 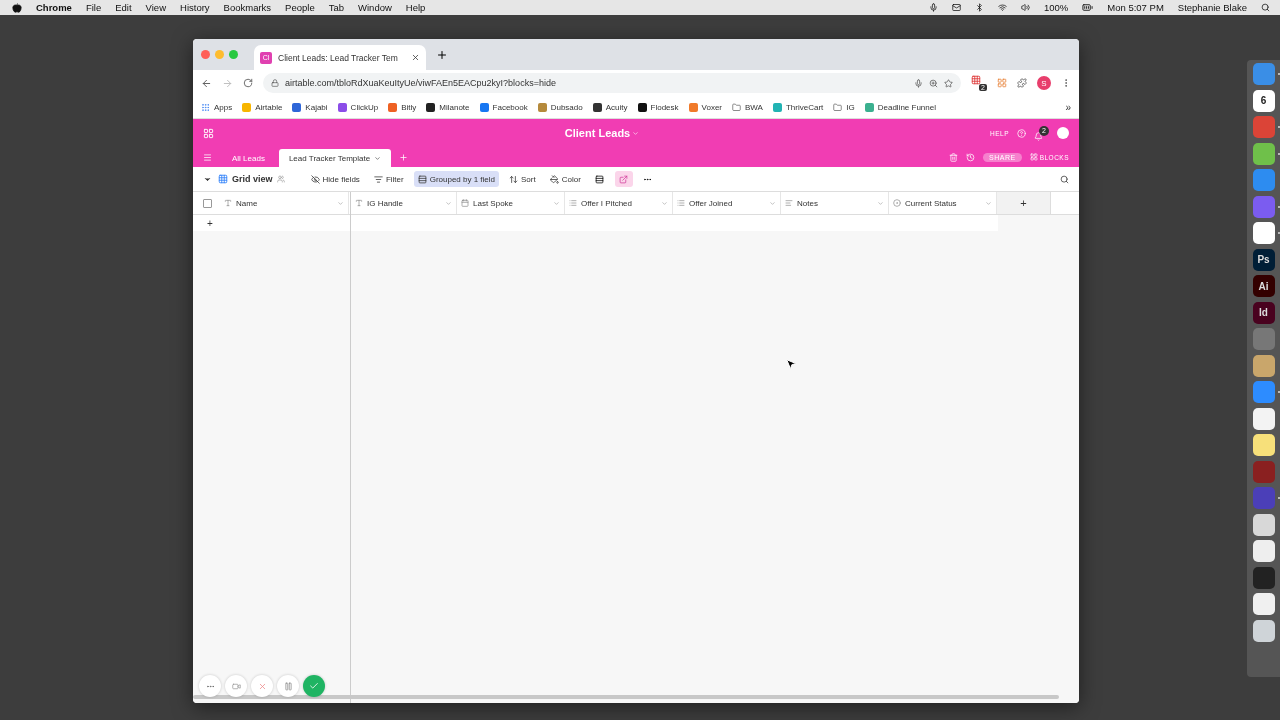 What do you see at coordinates (448, 107) in the screenshot?
I see `bookmark: Milanote` at bounding box center [448, 107].